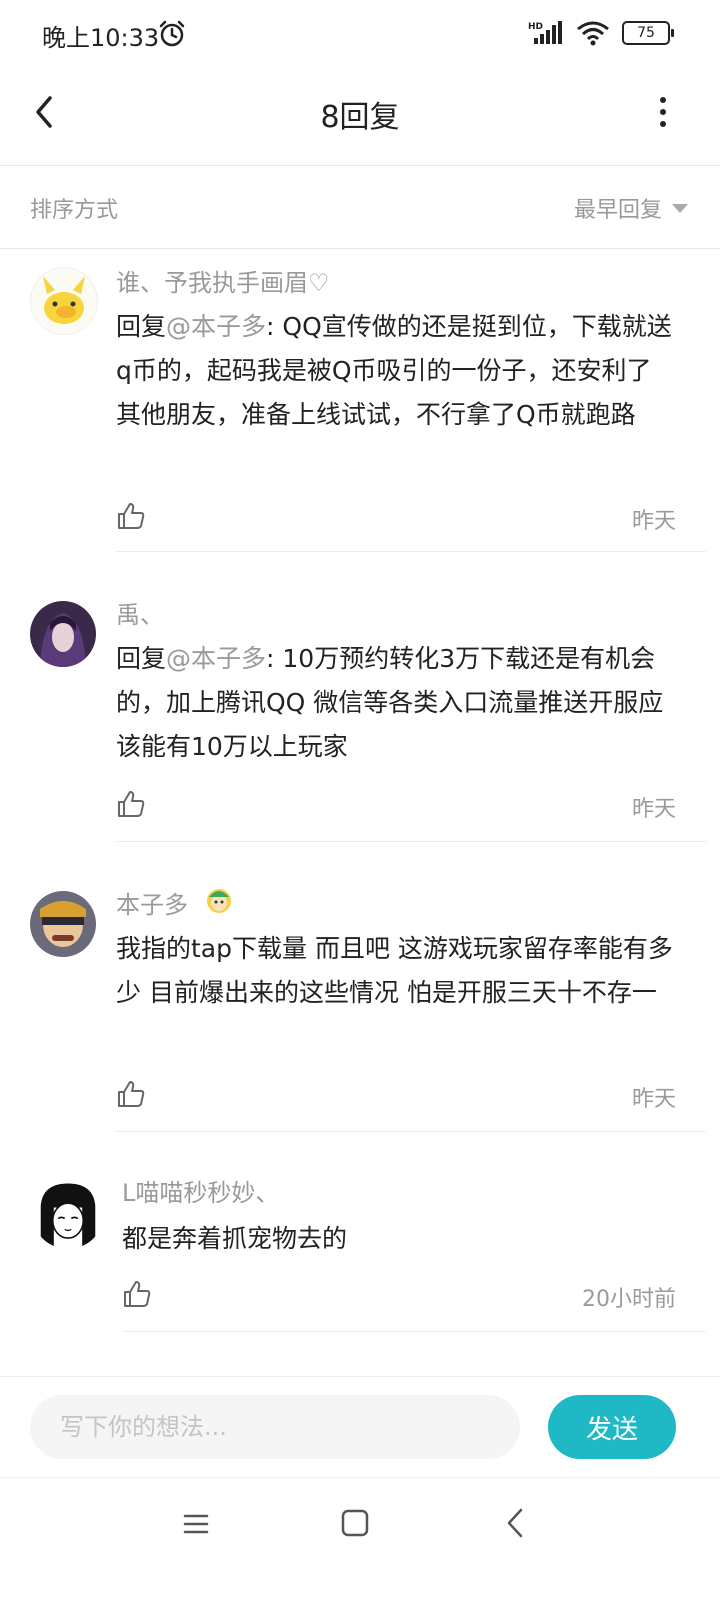  I want to click on user-badge-icon, so click(219, 901).